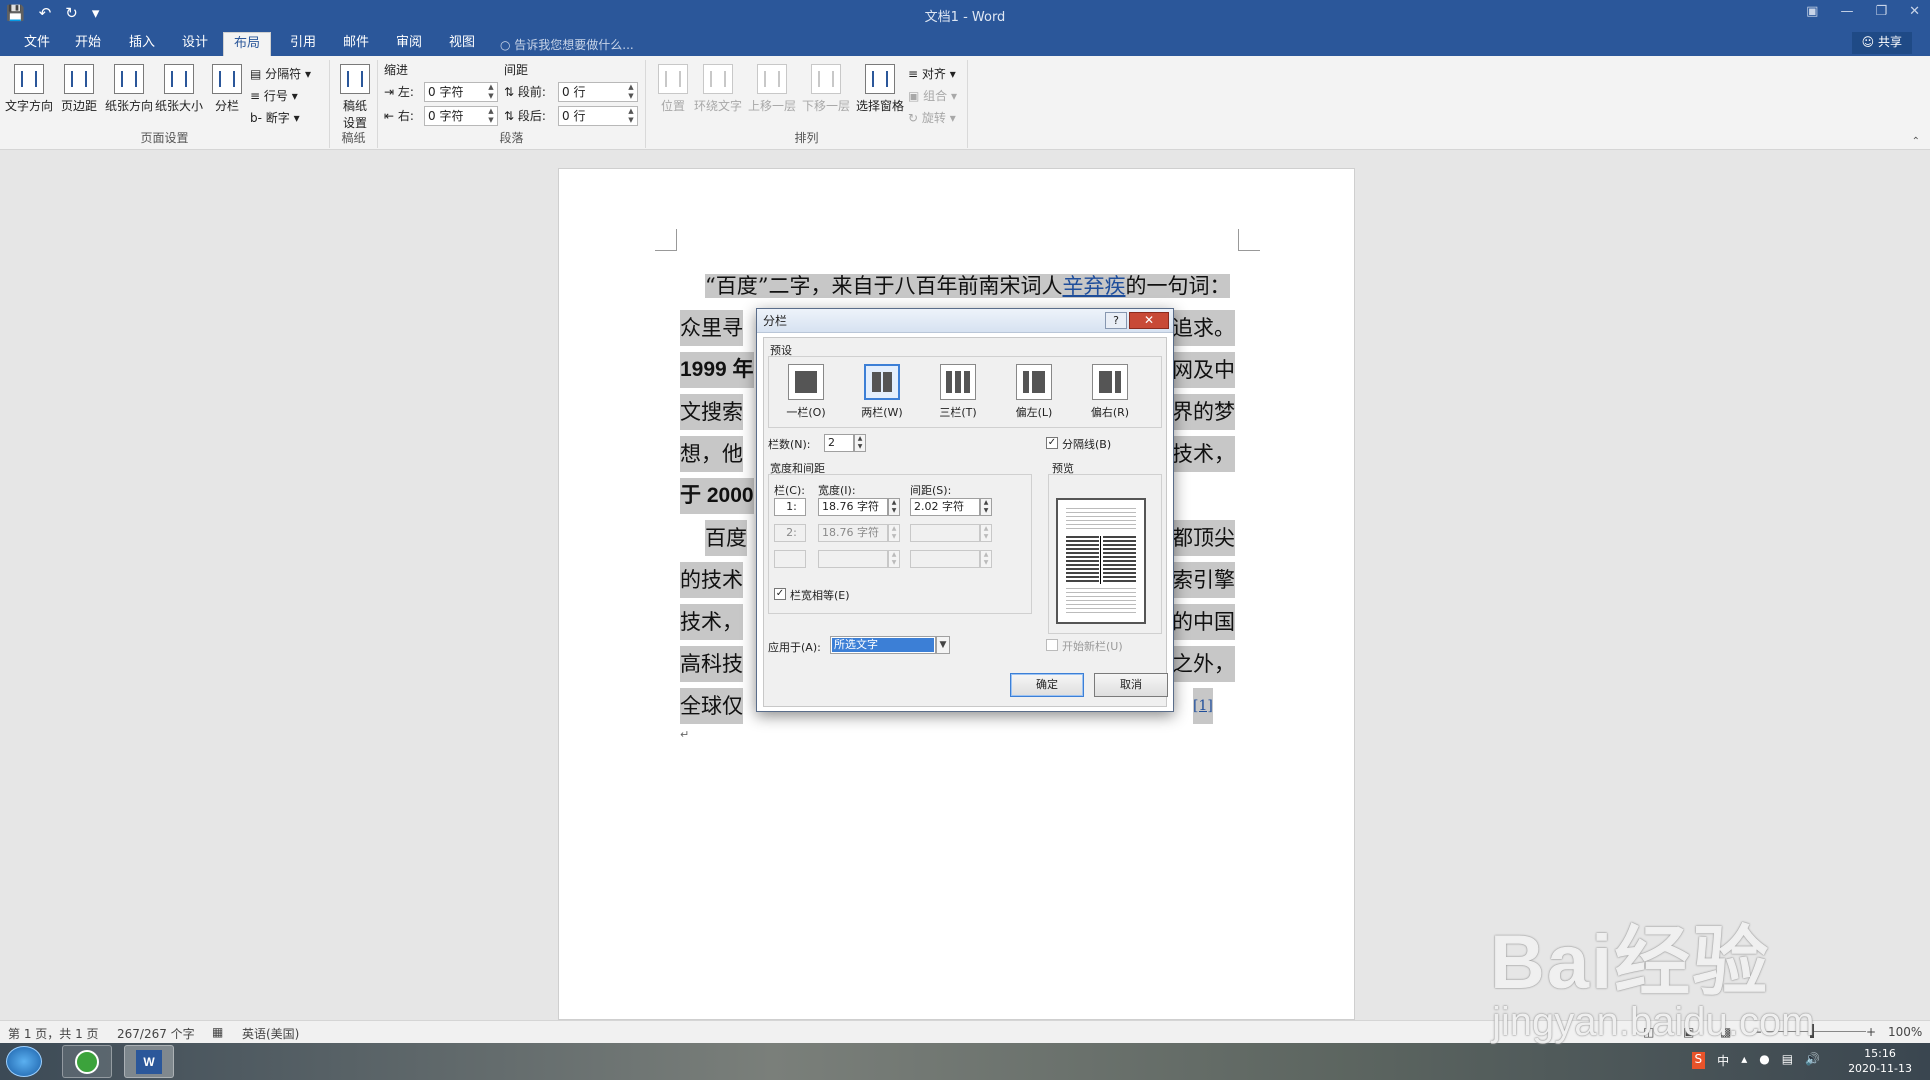 Image resolution: width=1930 pixels, height=1080 pixels. I want to click on align-button: ≡ 对齐 ▾, so click(932, 74).